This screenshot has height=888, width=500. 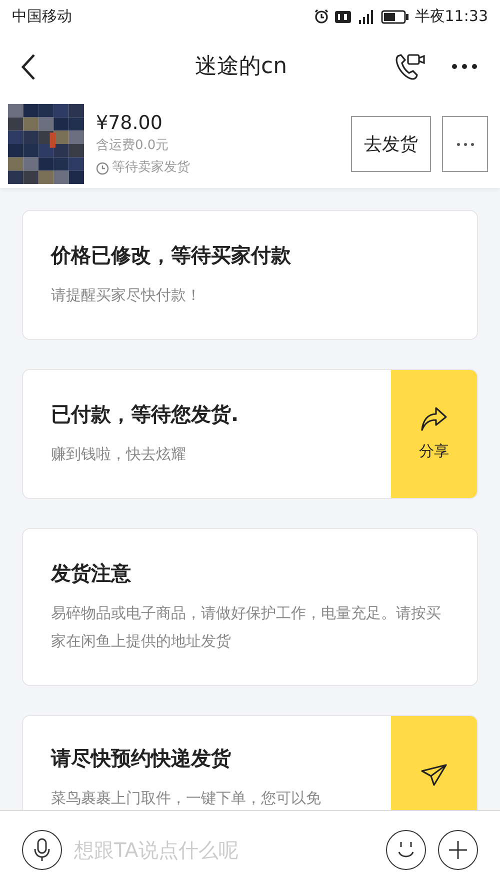 What do you see at coordinates (465, 144) in the screenshot?
I see `more-options-button` at bounding box center [465, 144].